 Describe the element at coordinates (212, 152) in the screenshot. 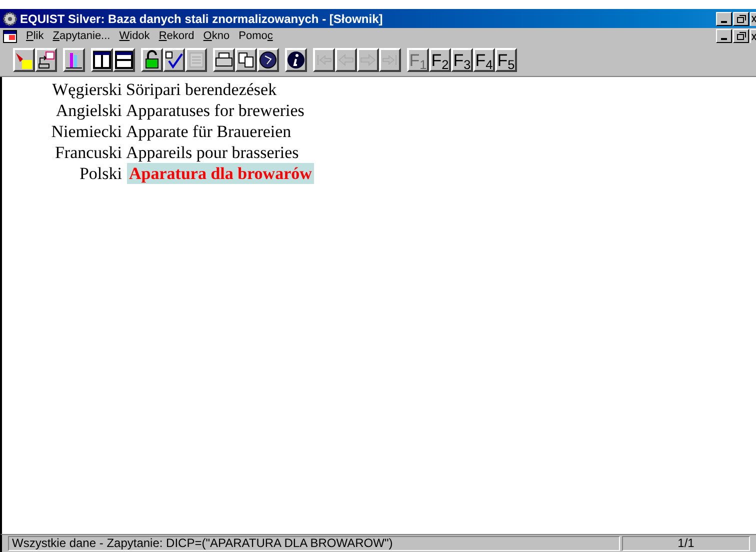

I see `term-text: Appareils pour brasseries` at that location.